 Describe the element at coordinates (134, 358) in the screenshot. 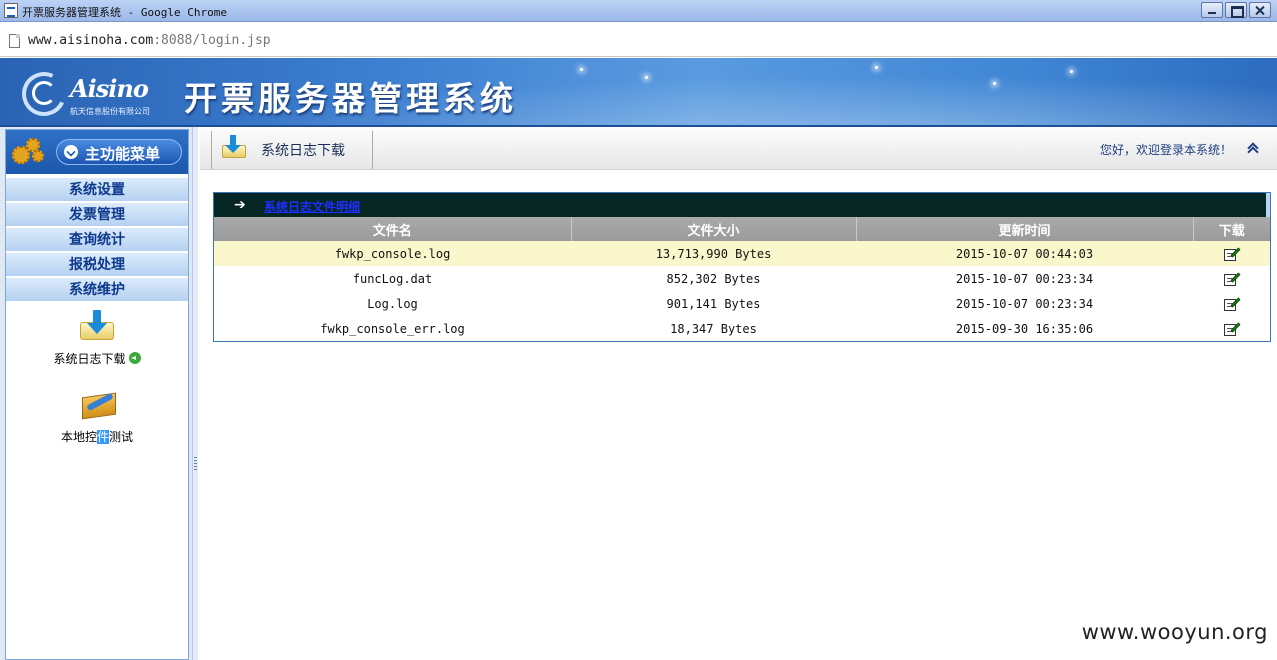

I see `arrow-left-circle-icon` at that location.